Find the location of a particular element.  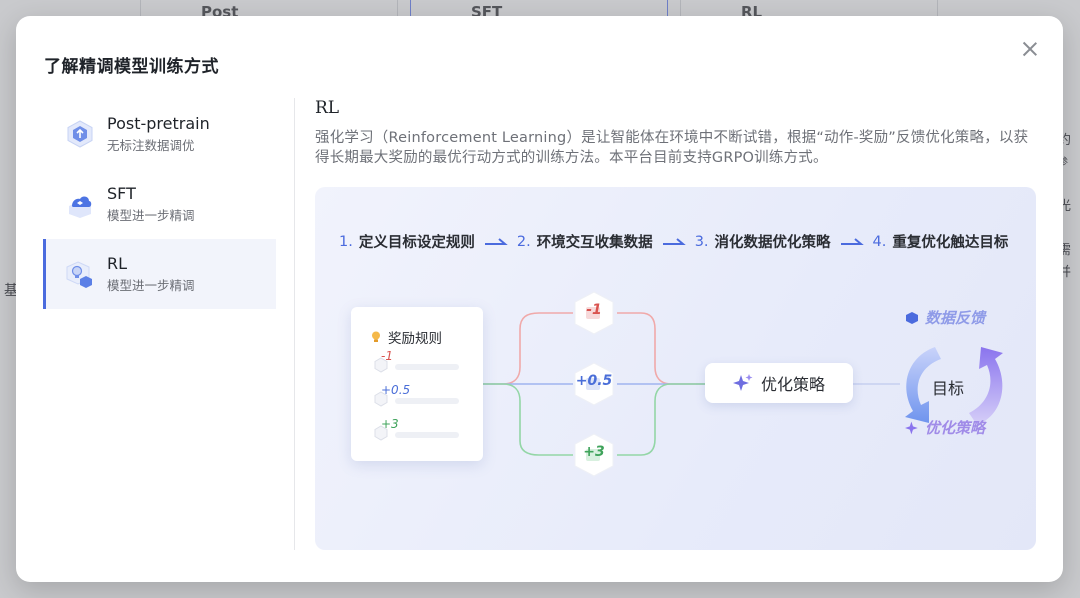

vertical-divider is located at coordinates (294, 324).